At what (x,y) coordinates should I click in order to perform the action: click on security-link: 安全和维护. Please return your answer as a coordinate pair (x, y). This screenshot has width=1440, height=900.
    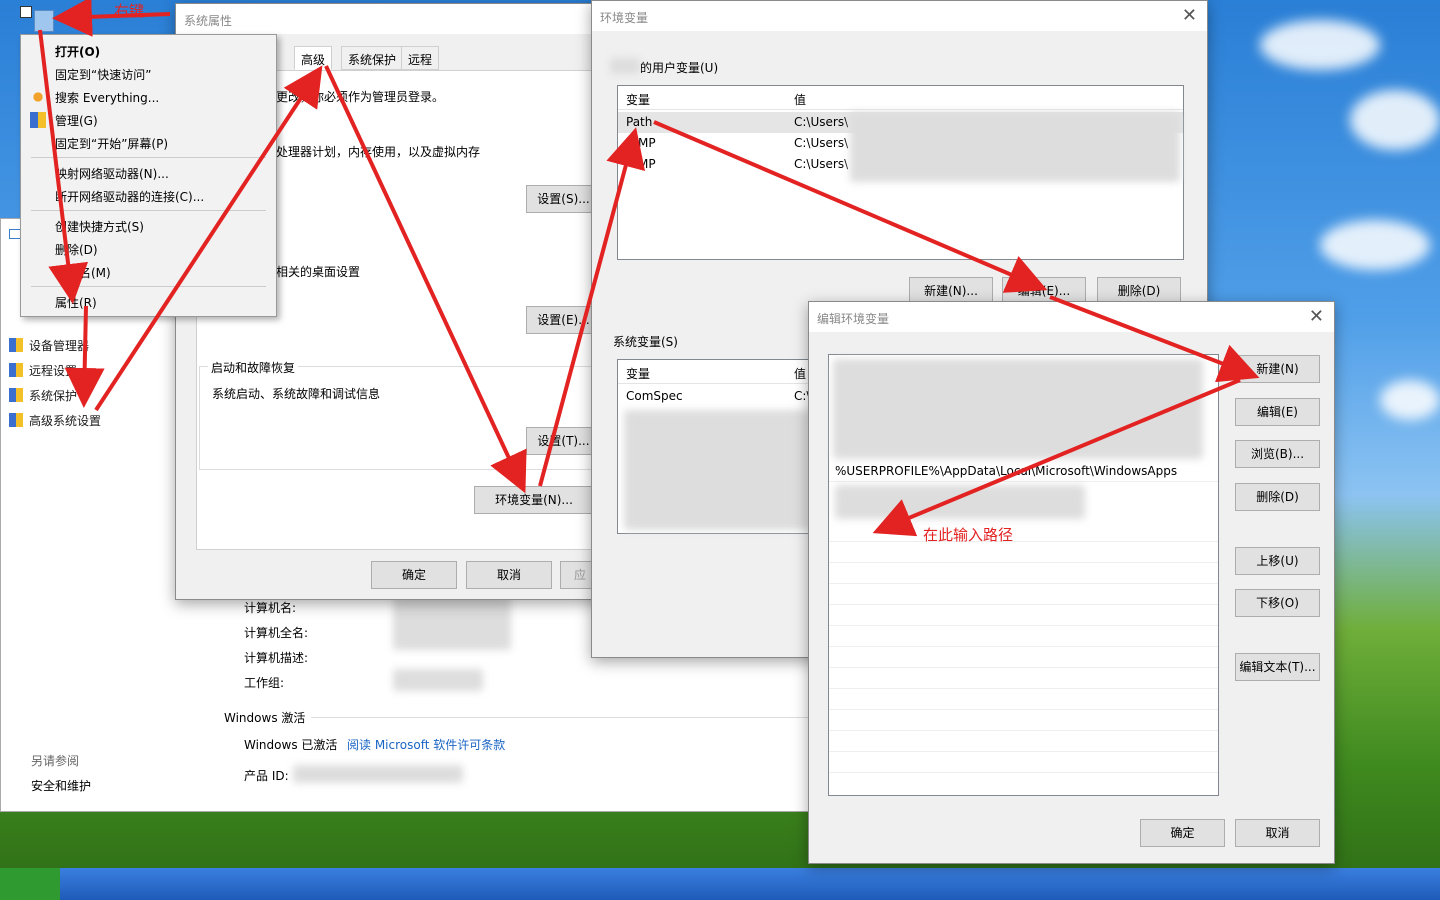
    Looking at the image, I should click on (61, 785).